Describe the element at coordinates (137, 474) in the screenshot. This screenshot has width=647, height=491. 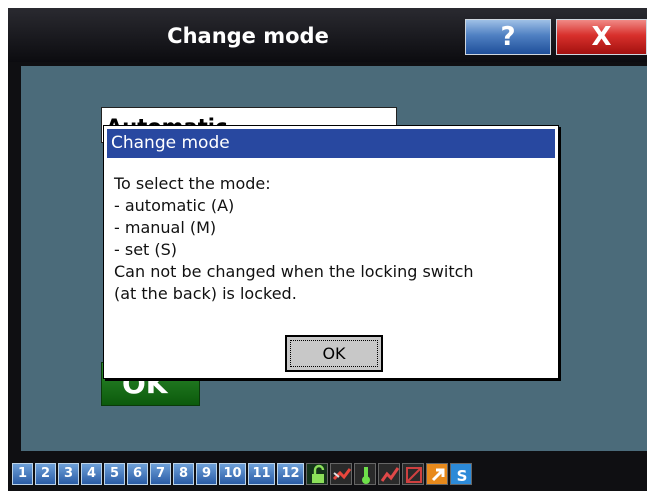
I see `tab-6: 6` at that location.